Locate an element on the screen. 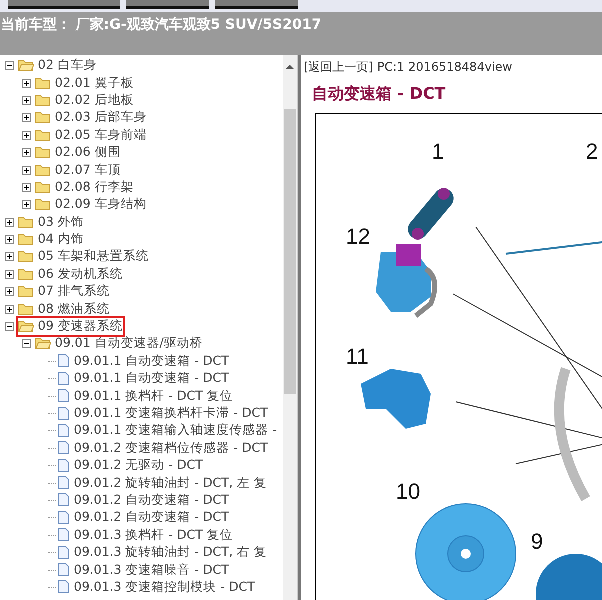 The image size is (602, 600). page-title: 自动变速箱 - DCT is located at coordinates (379, 94).